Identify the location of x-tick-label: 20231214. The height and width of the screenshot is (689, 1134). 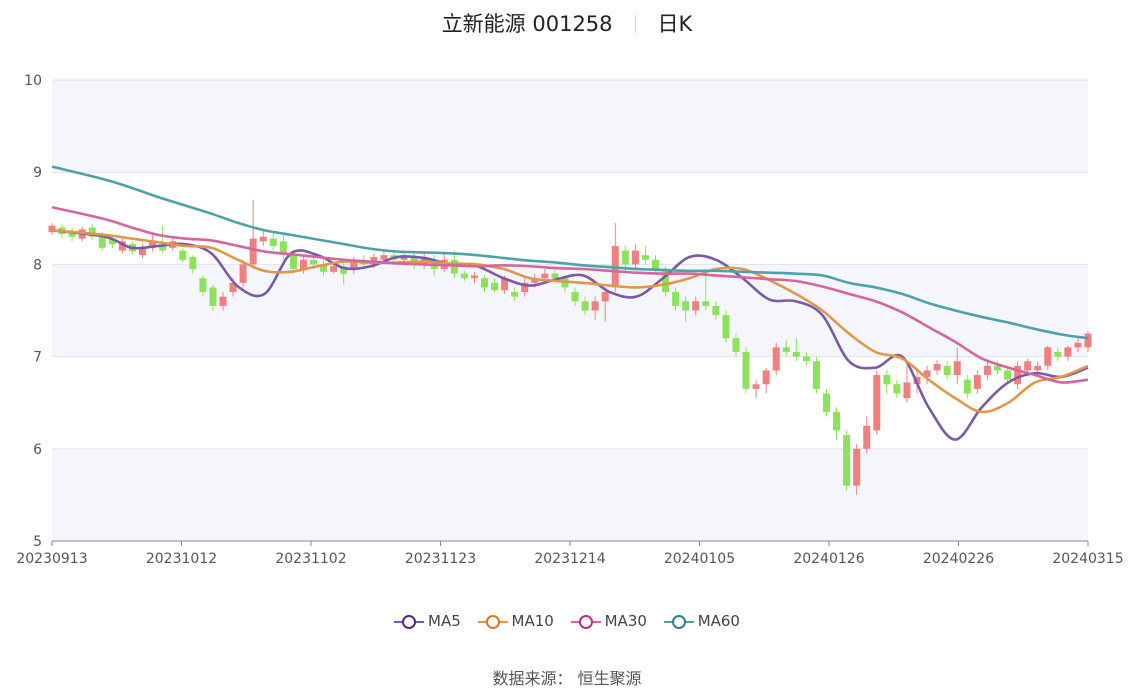
(569, 559).